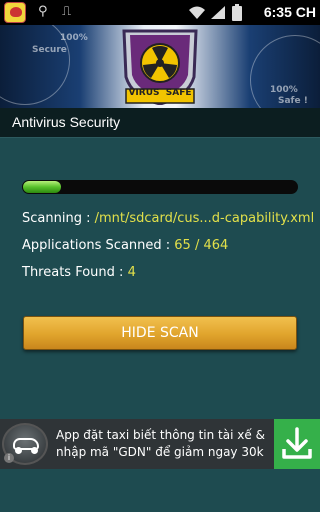 Image resolution: width=320 pixels, height=512 pixels. I want to click on download-button, so click(297, 444).